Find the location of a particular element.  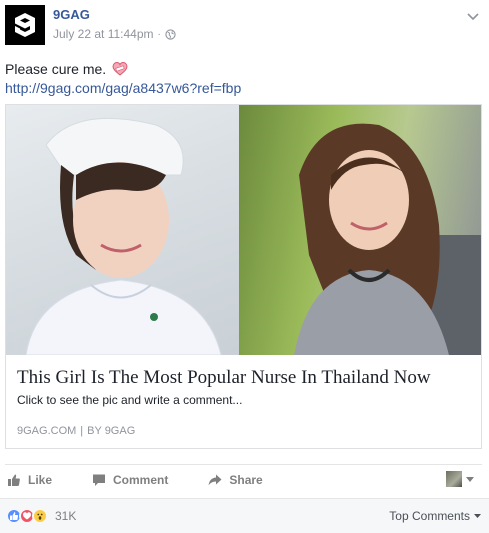

globe-icon is located at coordinates (170, 34).